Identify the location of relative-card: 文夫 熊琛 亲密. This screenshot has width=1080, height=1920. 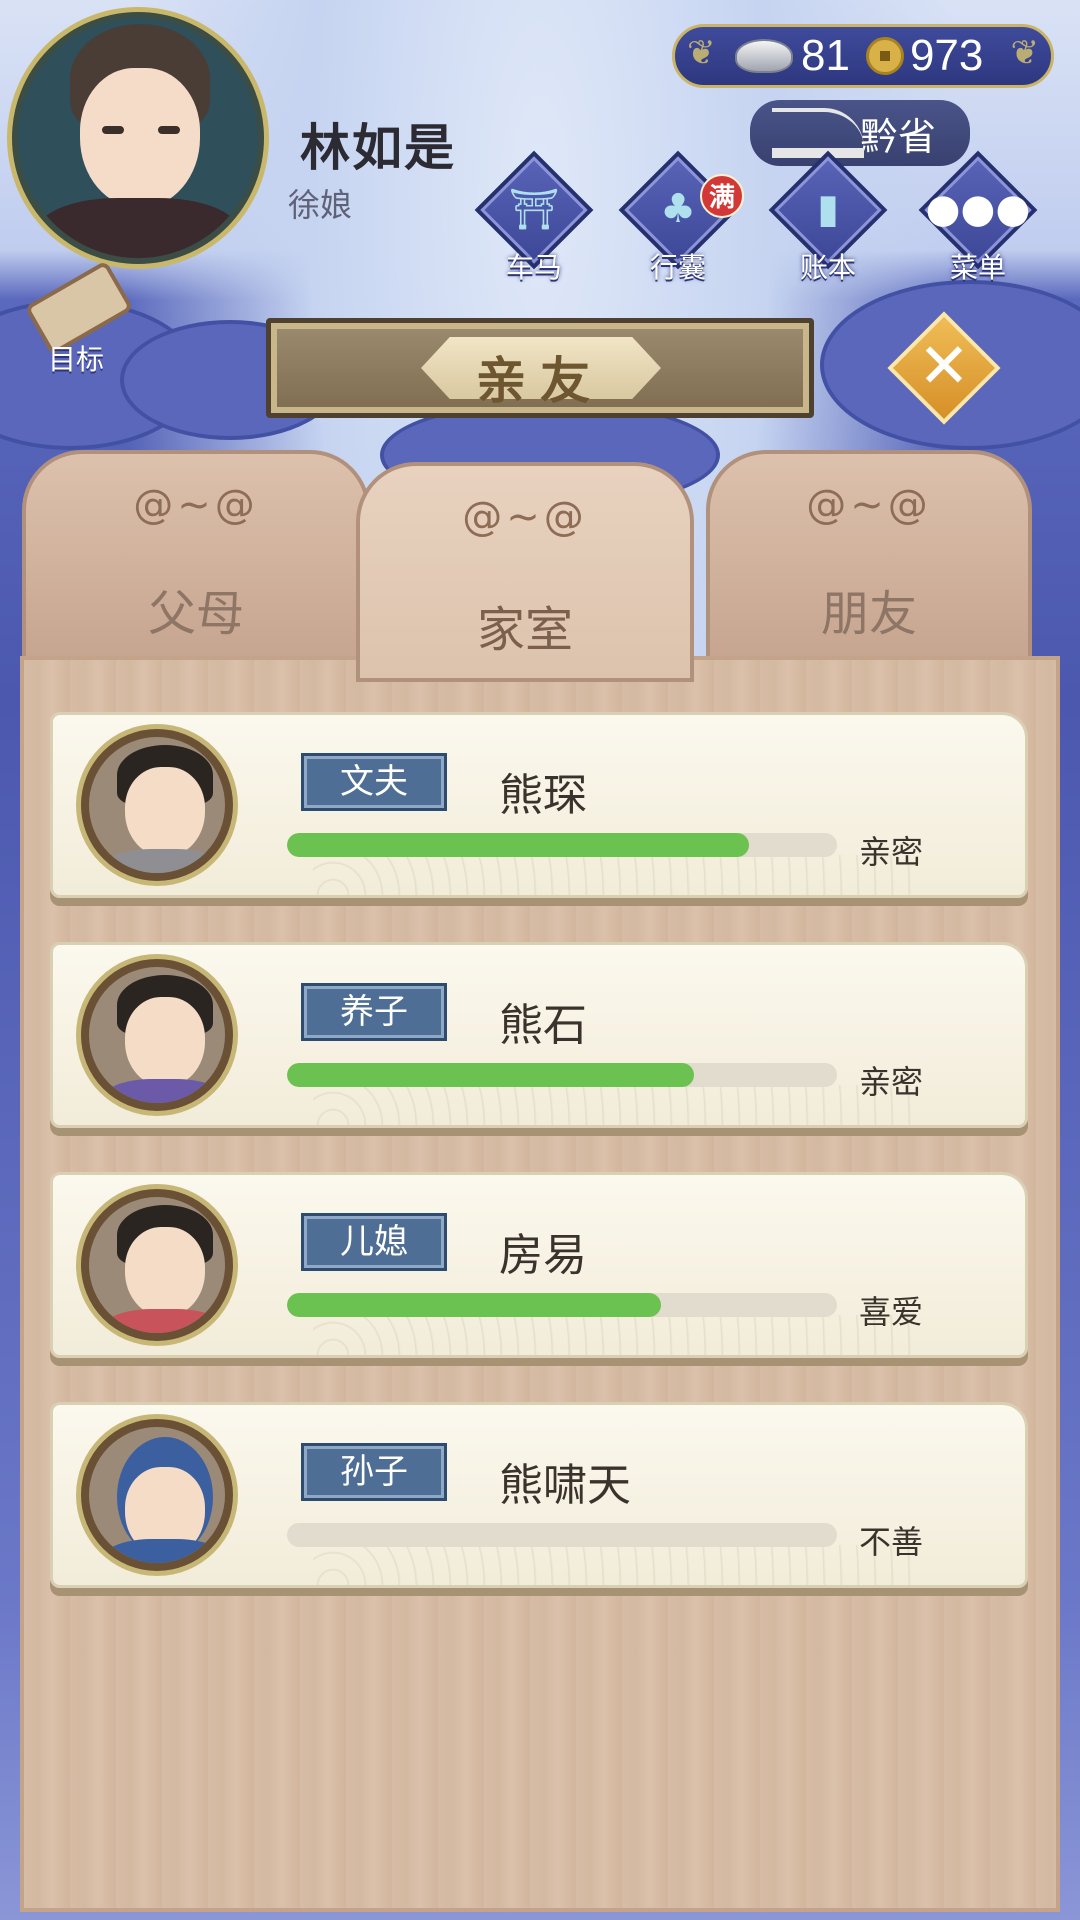
(539, 805).